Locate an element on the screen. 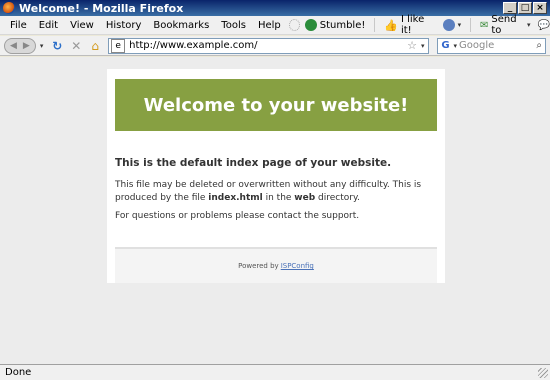 The image size is (550, 380). url-dropdown-icon: ▾ is located at coordinates (423, 46).